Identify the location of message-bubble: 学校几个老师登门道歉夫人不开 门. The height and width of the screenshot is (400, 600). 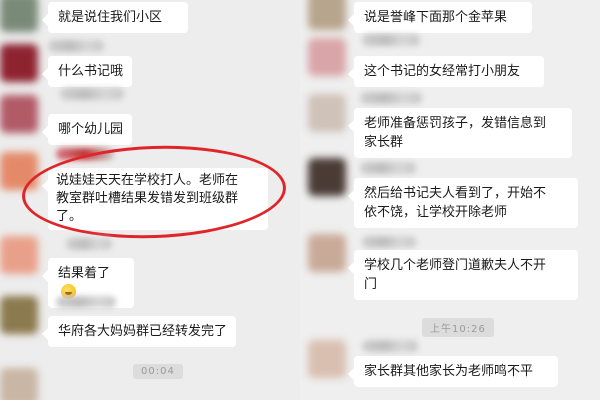
(463, 275).